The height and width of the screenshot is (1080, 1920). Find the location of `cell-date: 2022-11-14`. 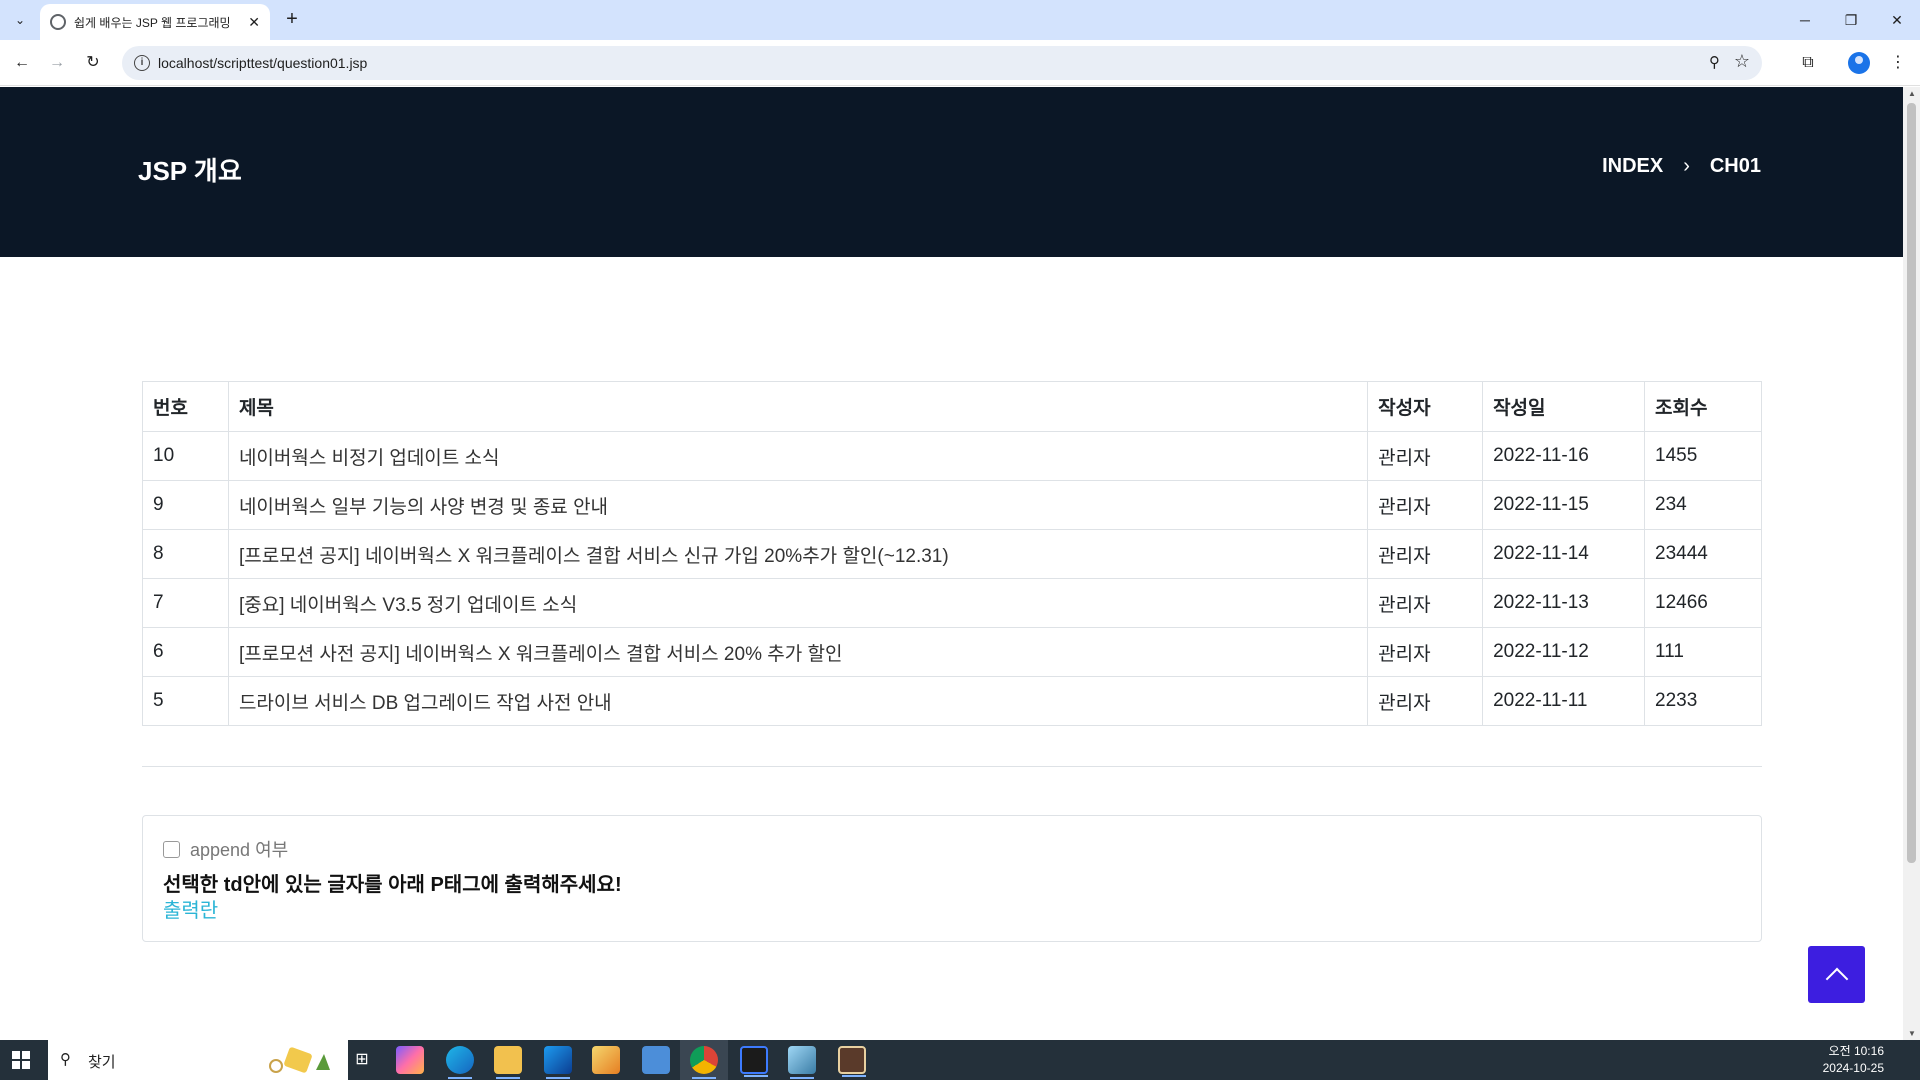

cell-date: 2022-11-14 is located at coordinates (1563, 554).